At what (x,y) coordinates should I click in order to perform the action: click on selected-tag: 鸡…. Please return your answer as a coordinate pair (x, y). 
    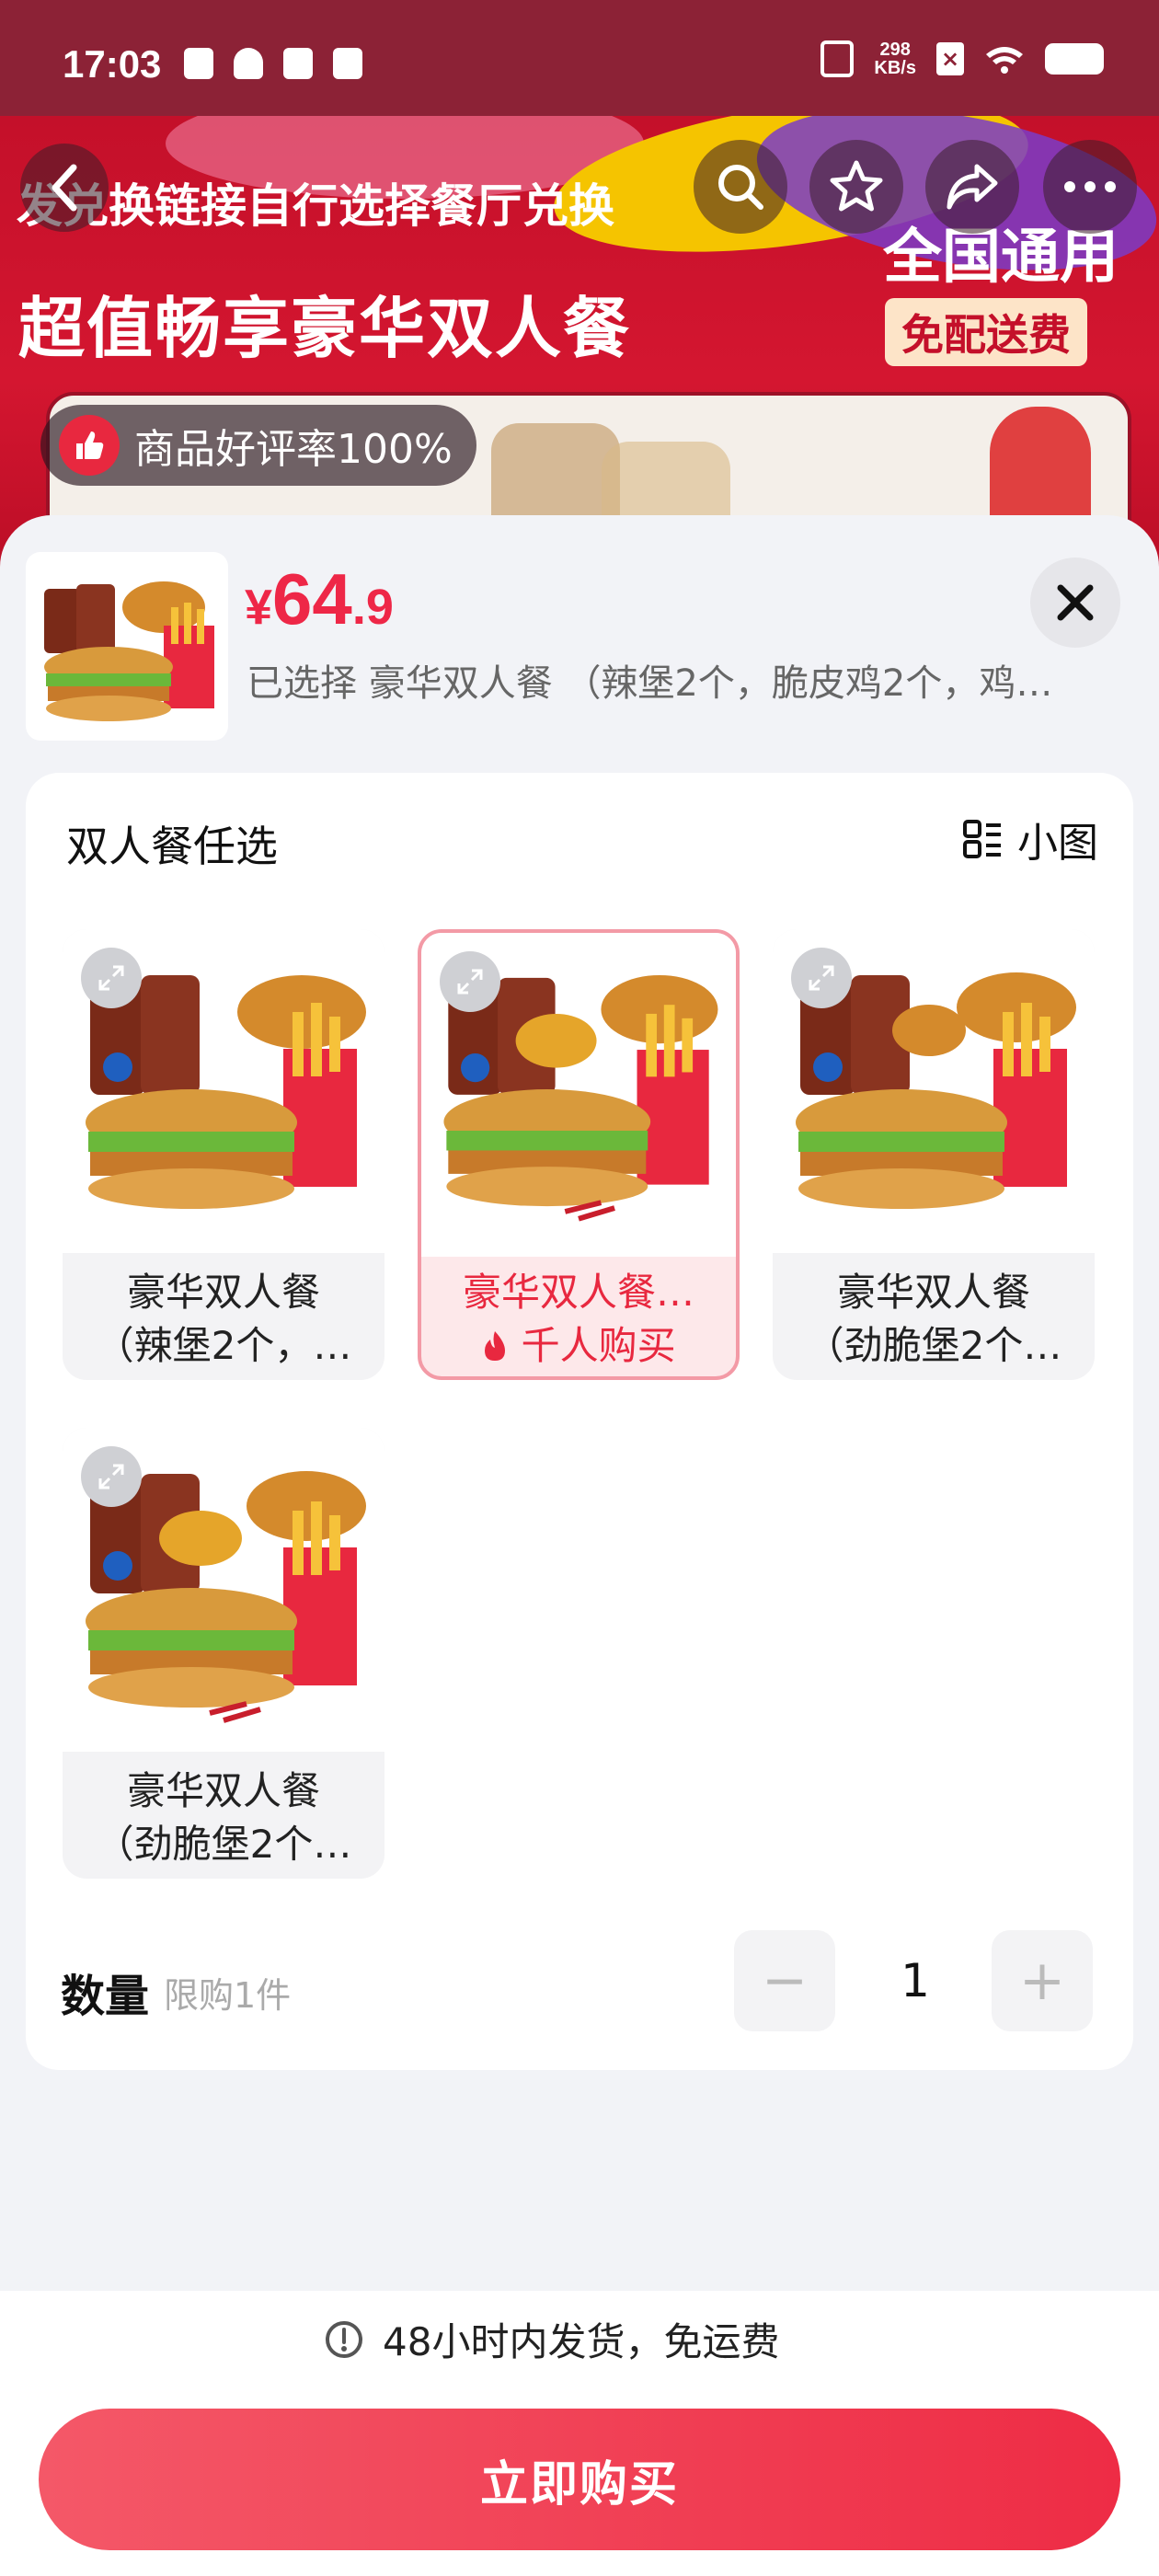
    Looking at the image, I should click on (1016, 683).